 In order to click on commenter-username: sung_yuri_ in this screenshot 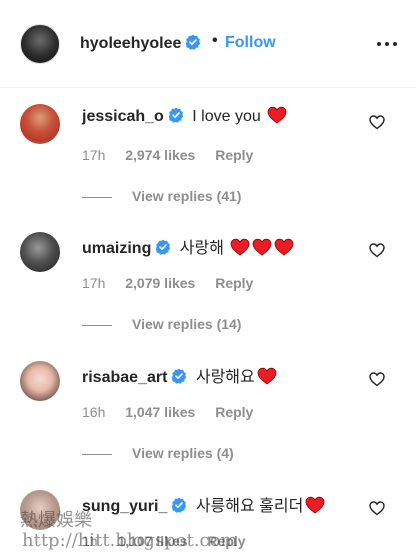, I will do `click(124, 506)`.